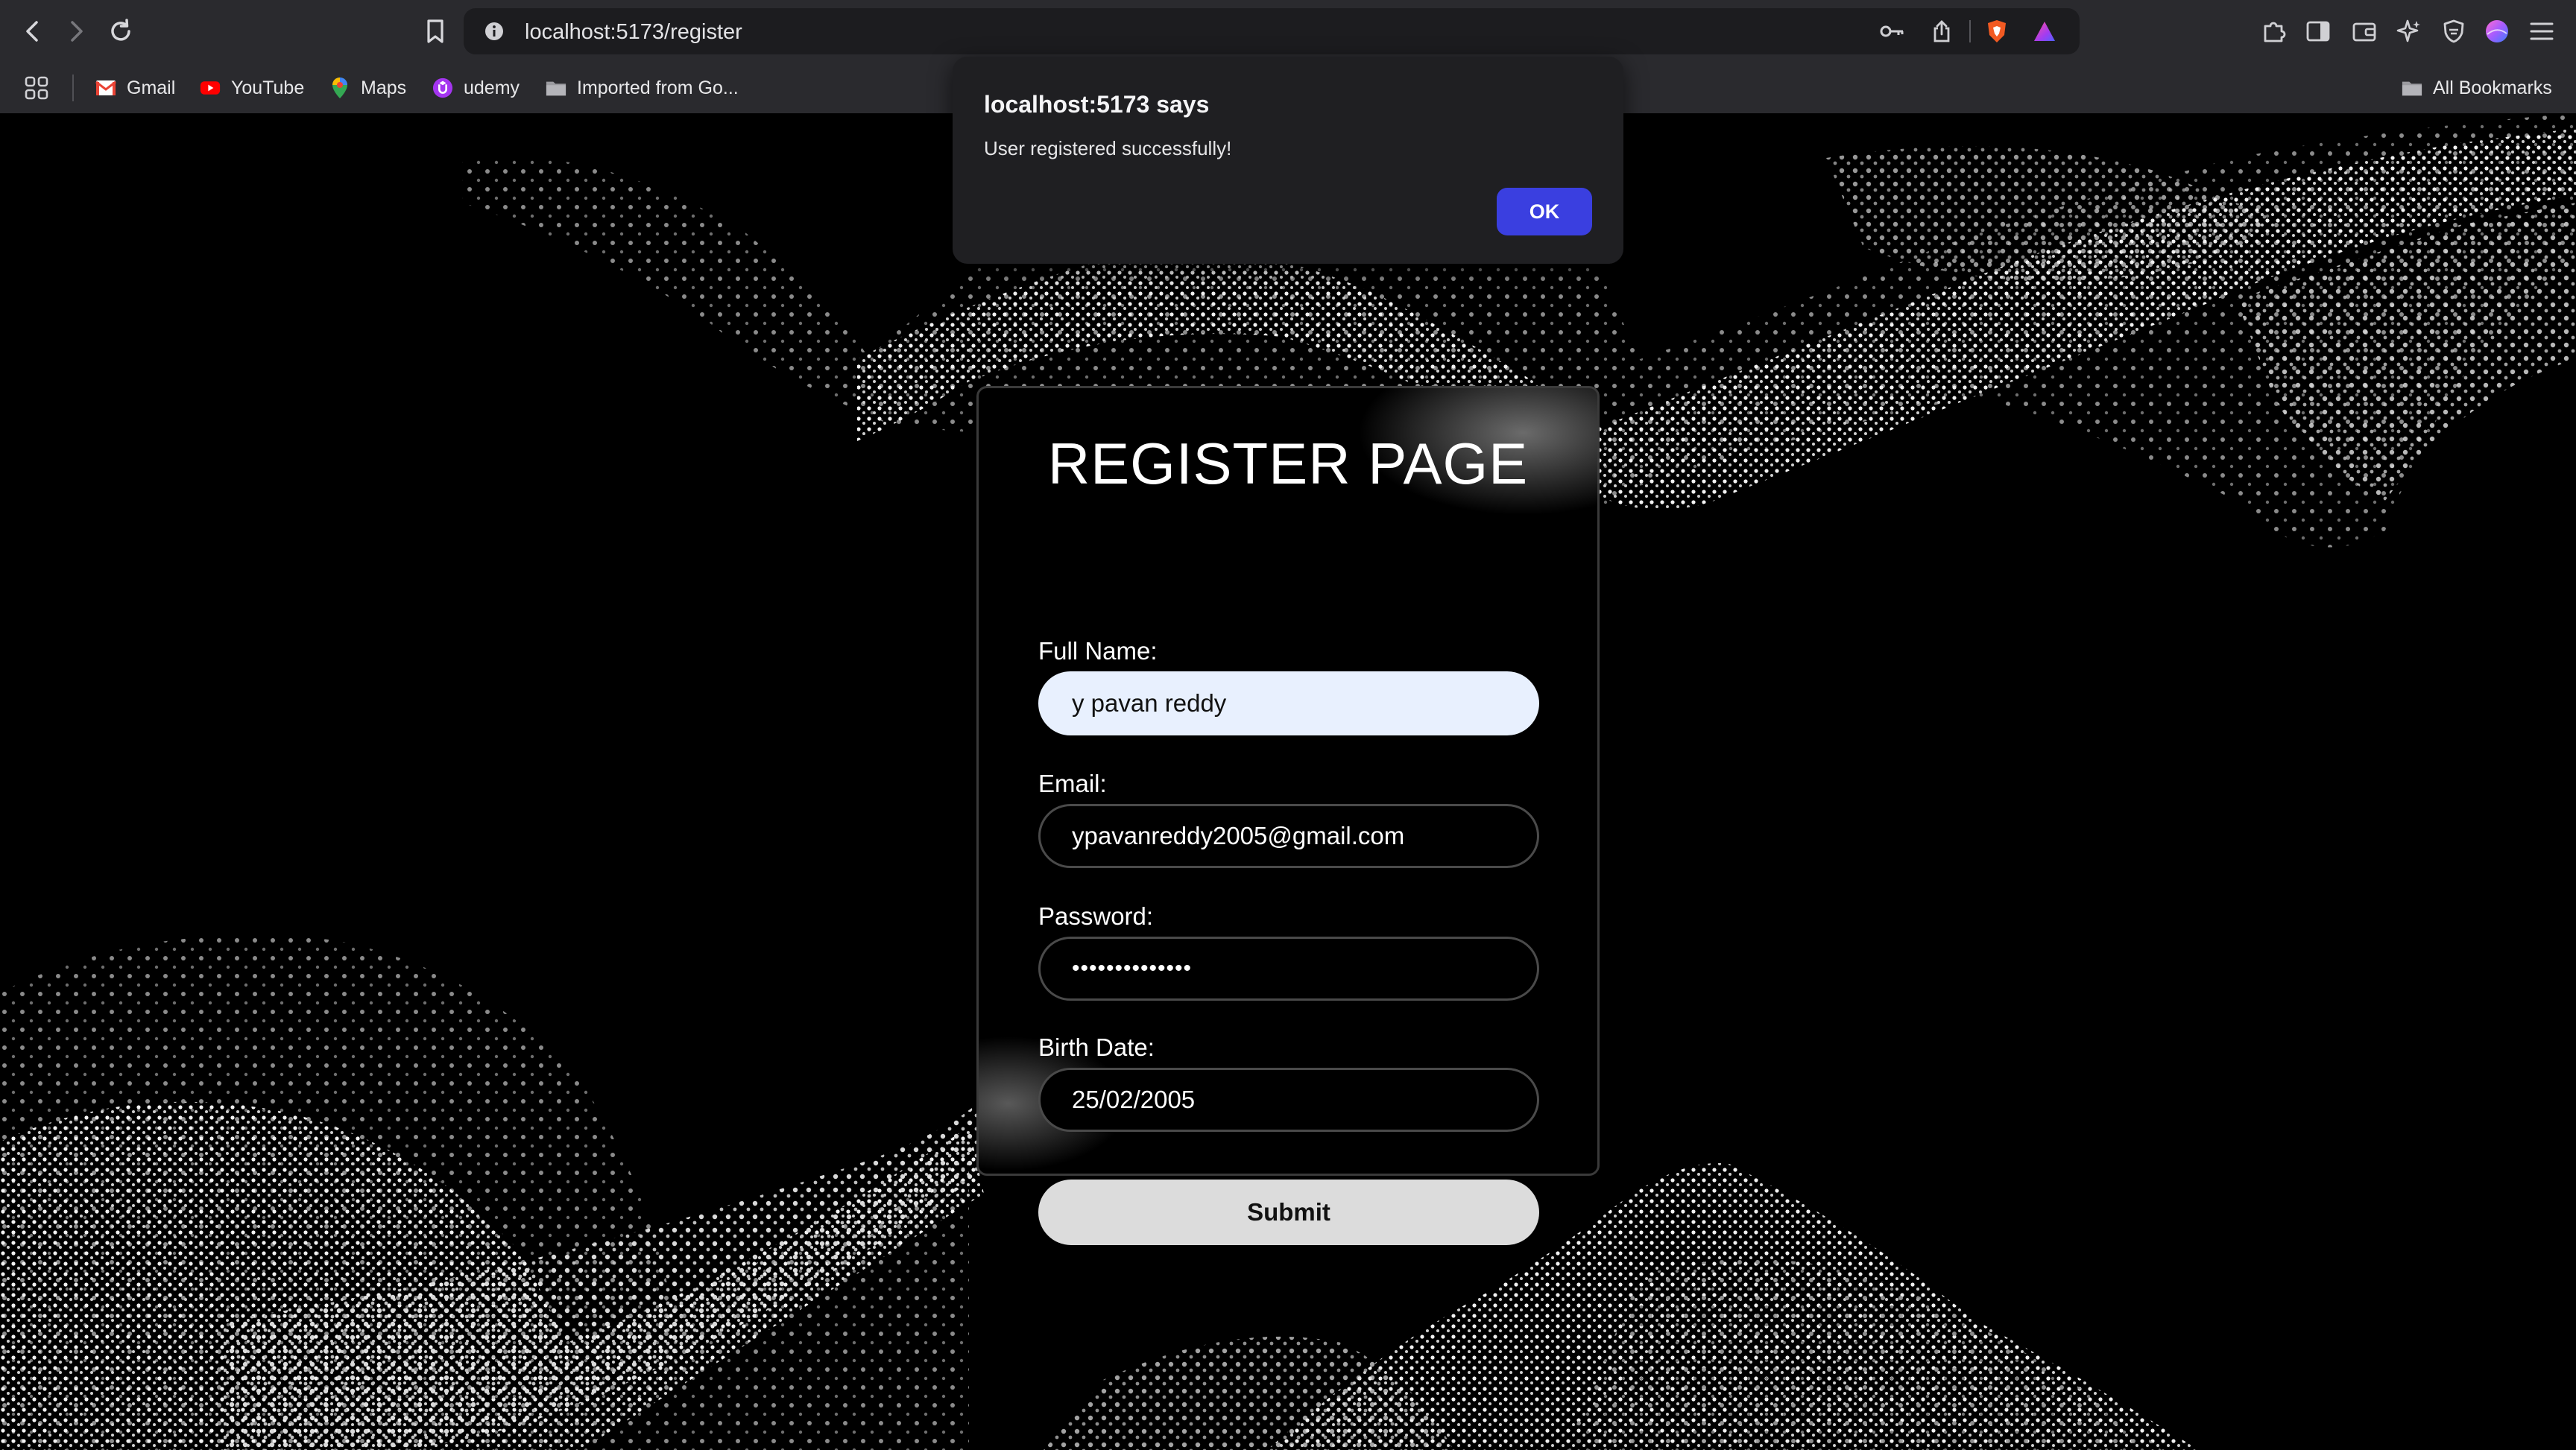 This screenshot has height=1450, width=2576. Describe the element at coordinates (1288, 969) in the screenshot. I see `password-input: ••••••••••••••` at that location.